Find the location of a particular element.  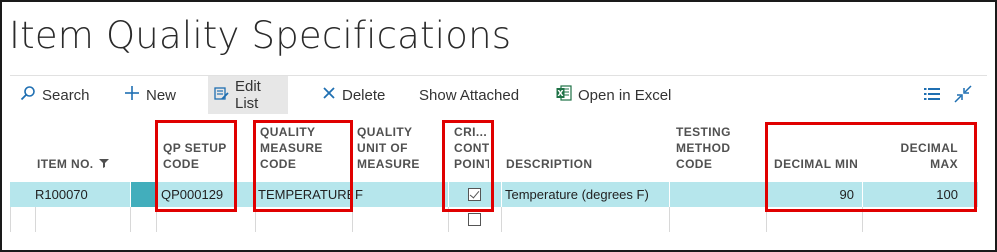

column-header-line: CODE is located at coordinates (694, 164).